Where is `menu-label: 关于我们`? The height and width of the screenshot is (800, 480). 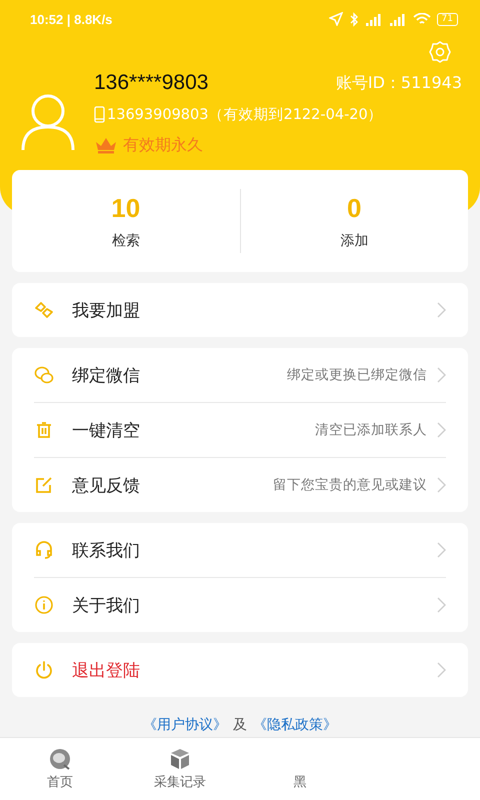
menu-label: 关于我们 is located at coordinates (106, 605).